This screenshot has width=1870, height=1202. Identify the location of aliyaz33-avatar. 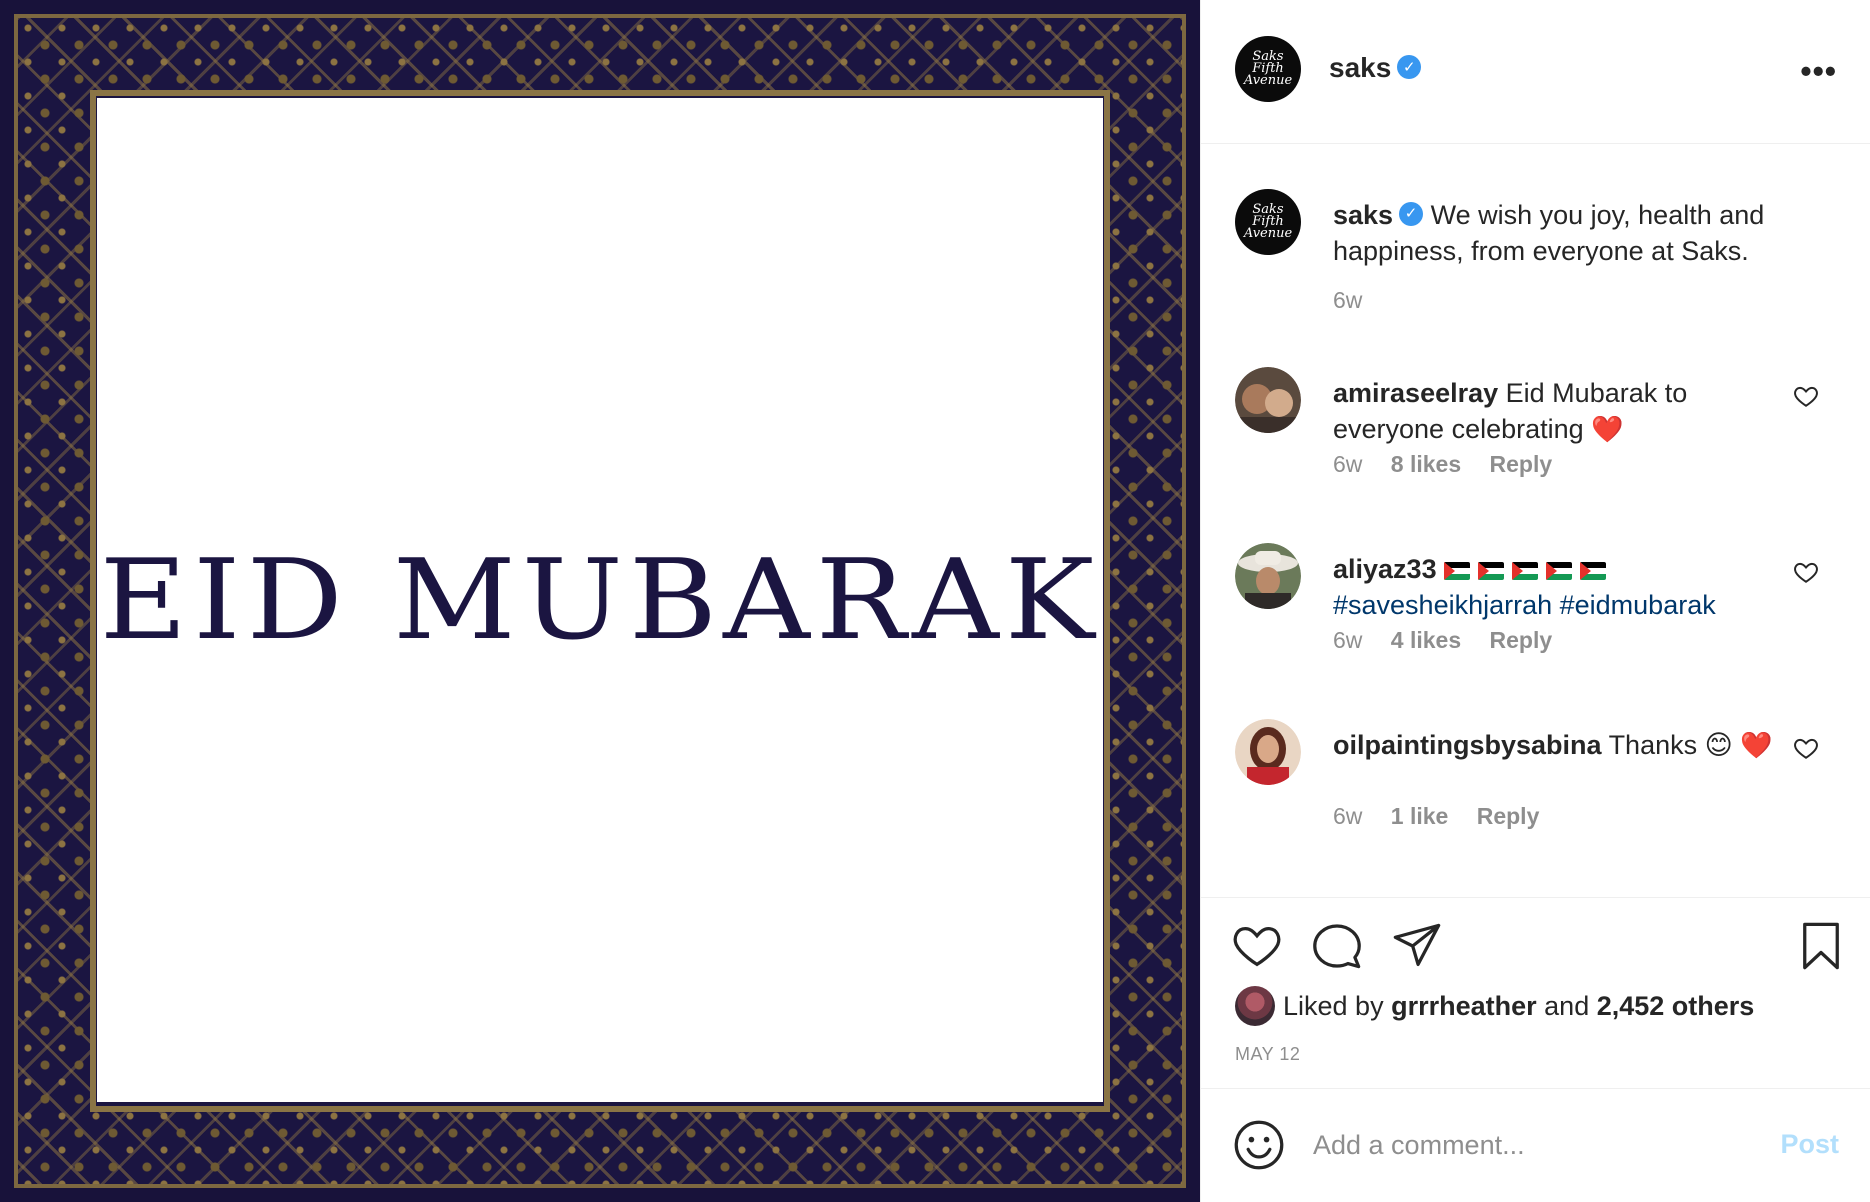
(1268, 576).